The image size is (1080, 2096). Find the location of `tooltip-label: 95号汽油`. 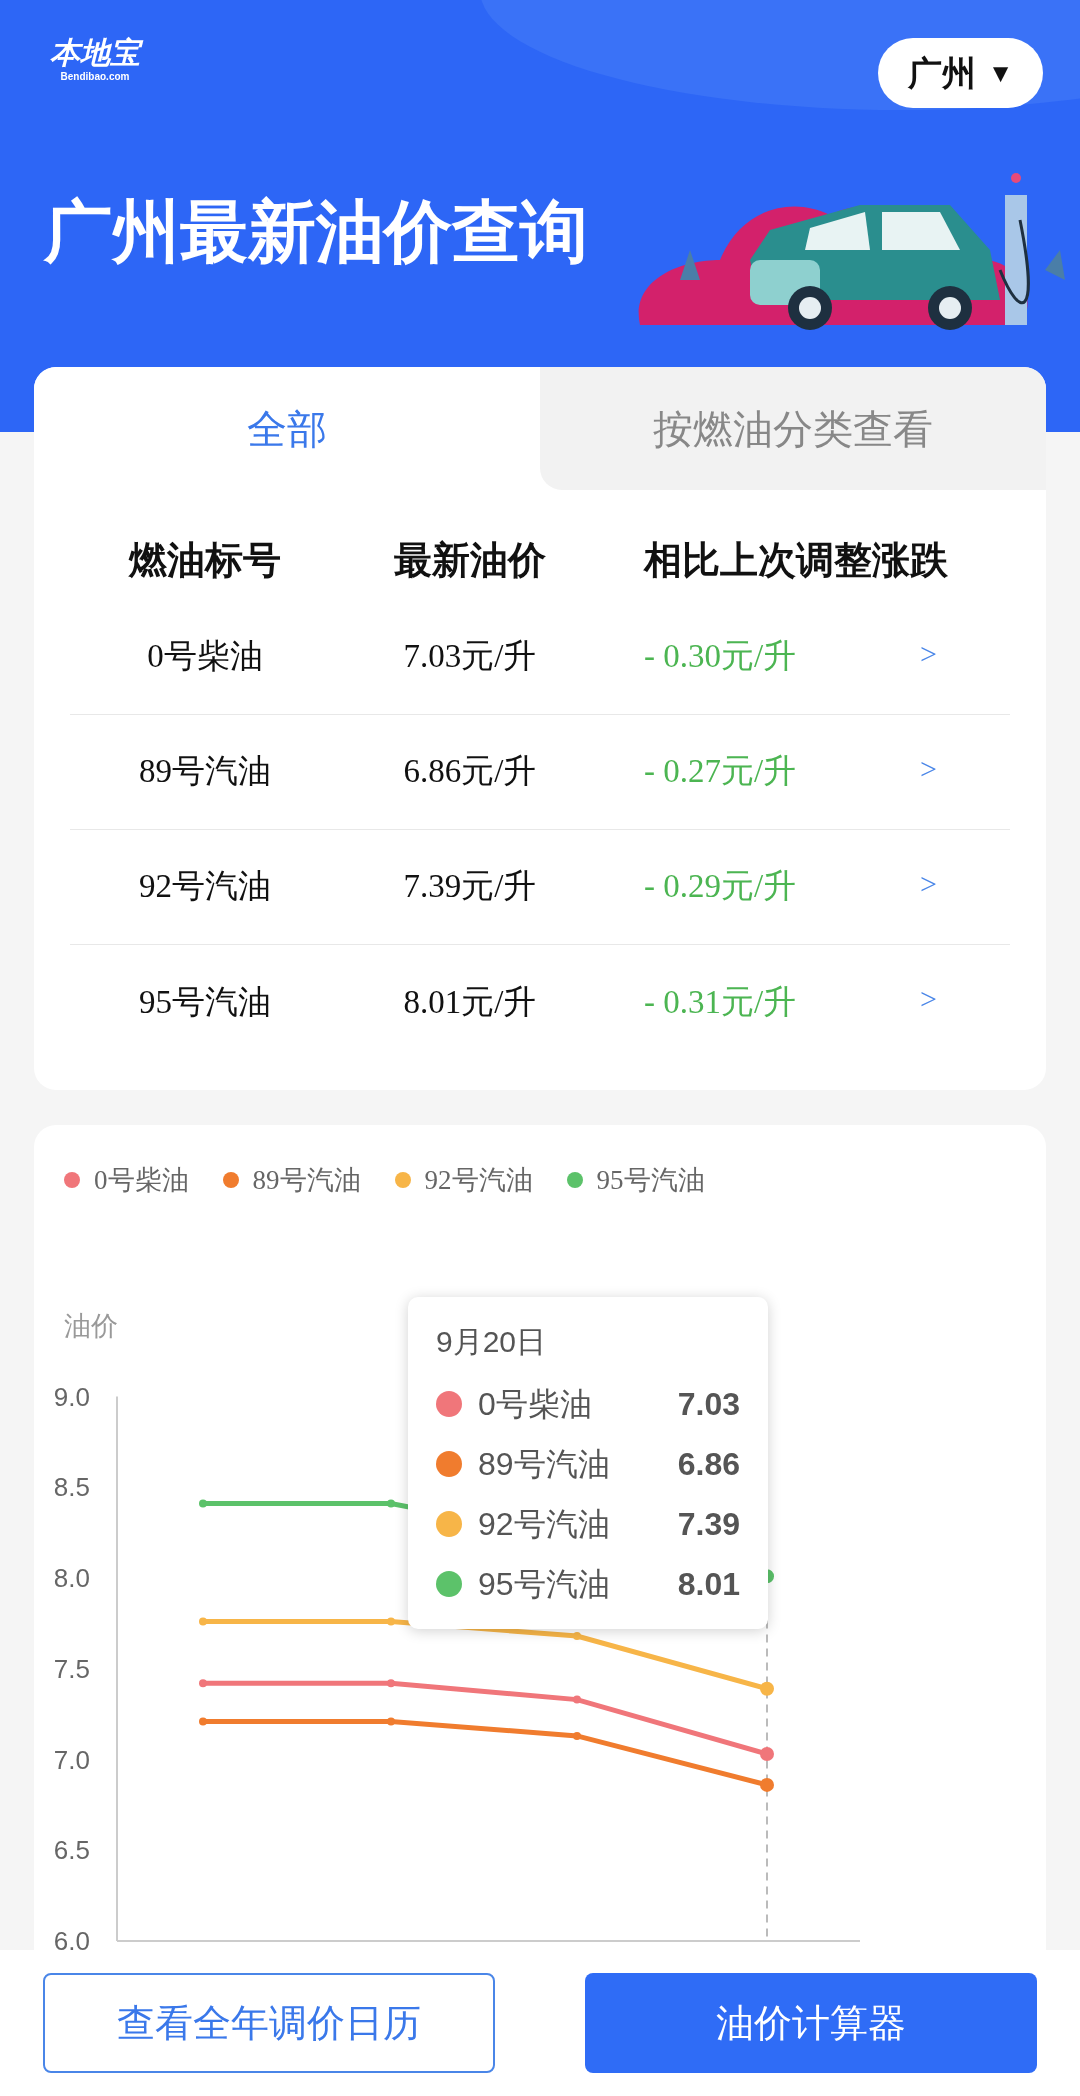

tooltip-label: 95号汽油 is located at coordinates (544, 1584).